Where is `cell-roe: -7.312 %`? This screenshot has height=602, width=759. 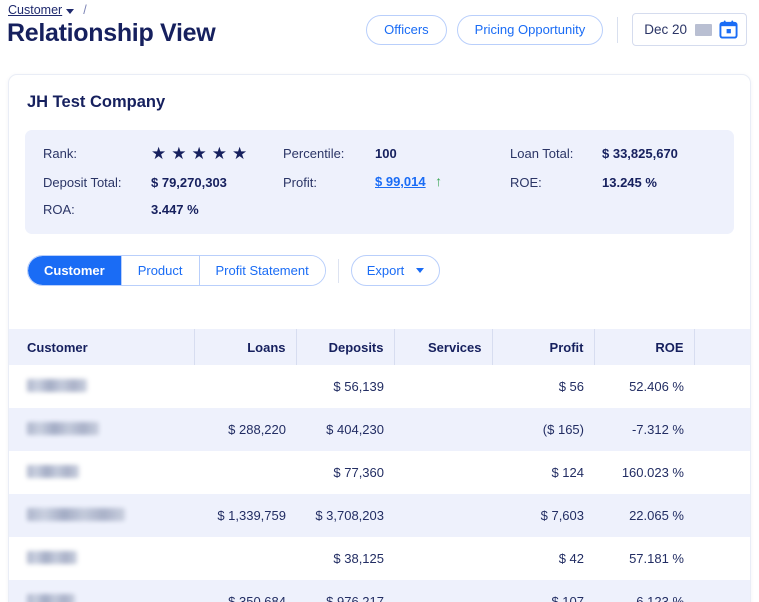
cell-roe: -7.312 % is located at coordinates (644, 429).